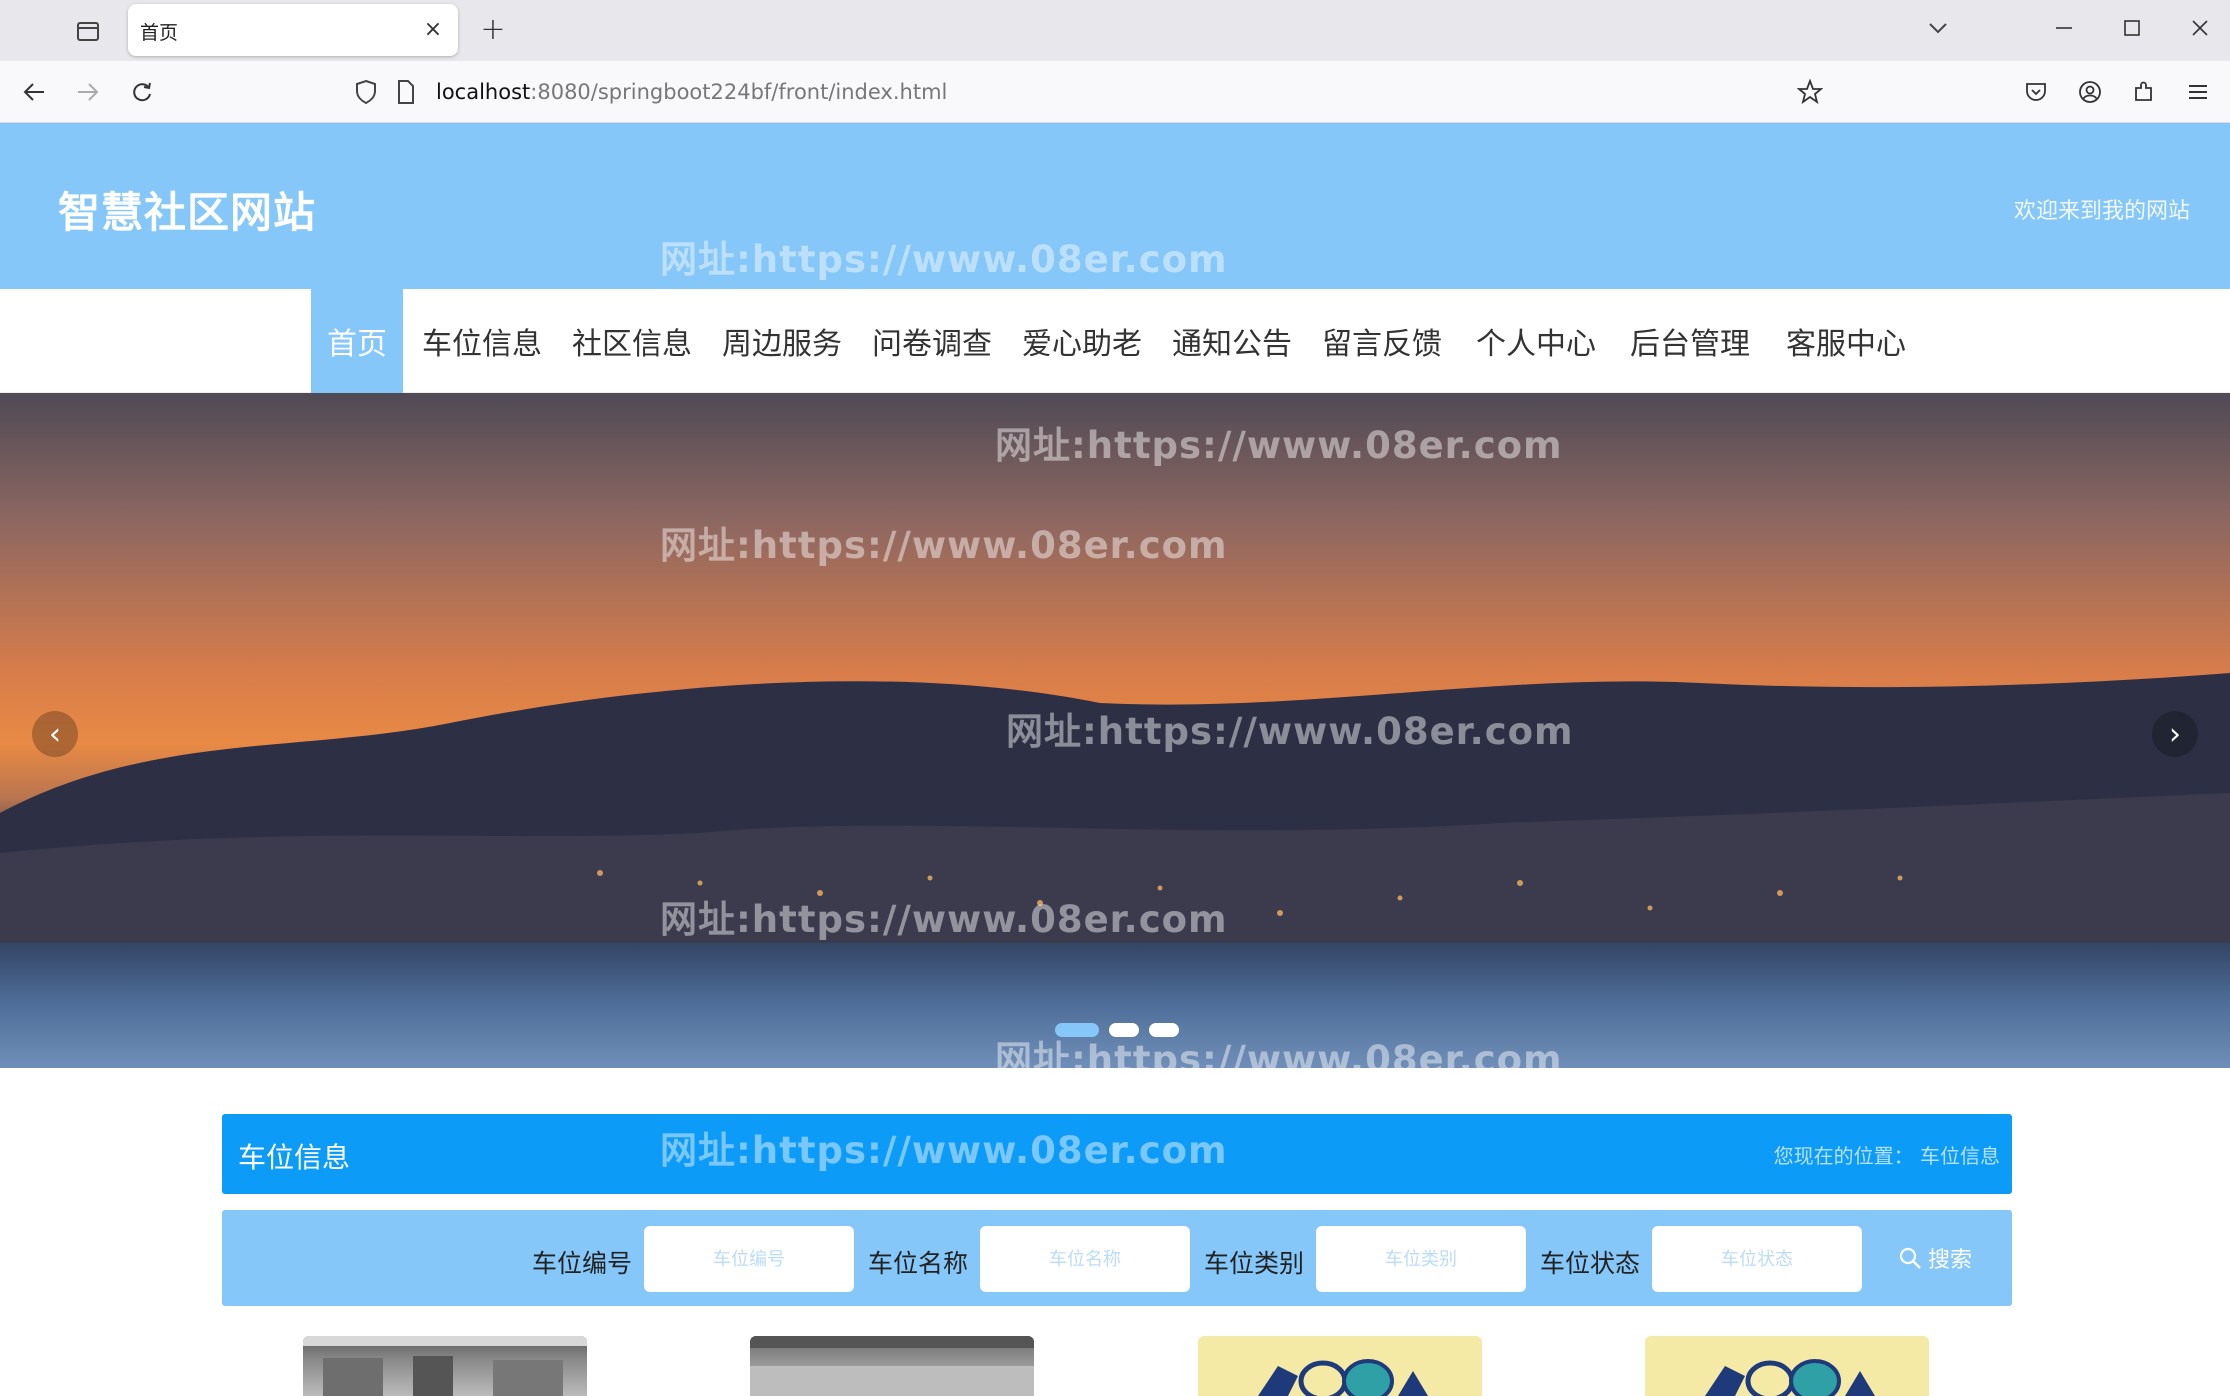 Image resolution: width=2230 pixels, height=1396 pixels. I want to click on site-title: 智慧社区网站, so click(187, 209).